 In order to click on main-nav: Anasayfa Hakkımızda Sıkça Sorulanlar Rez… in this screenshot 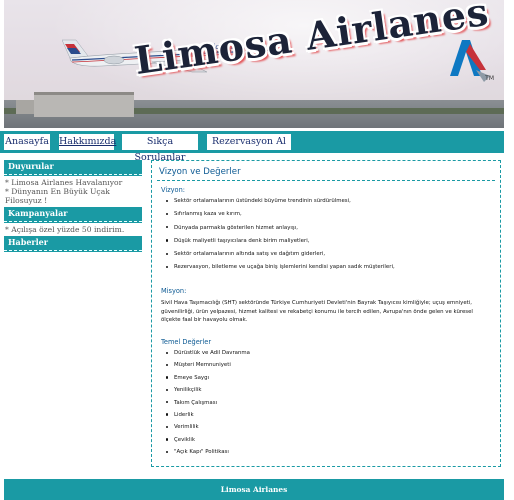, I will do `click(252, 147)`.